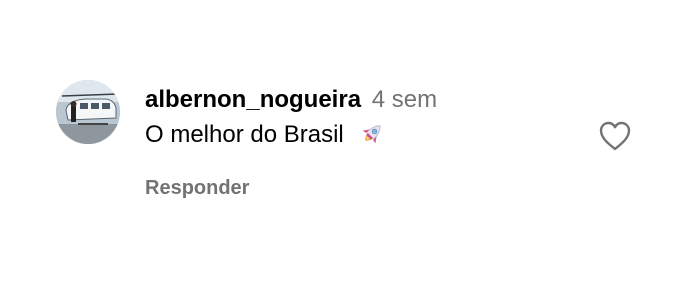 The image size is (688, 282). I want to click on avatar-image, so click(88, 112).